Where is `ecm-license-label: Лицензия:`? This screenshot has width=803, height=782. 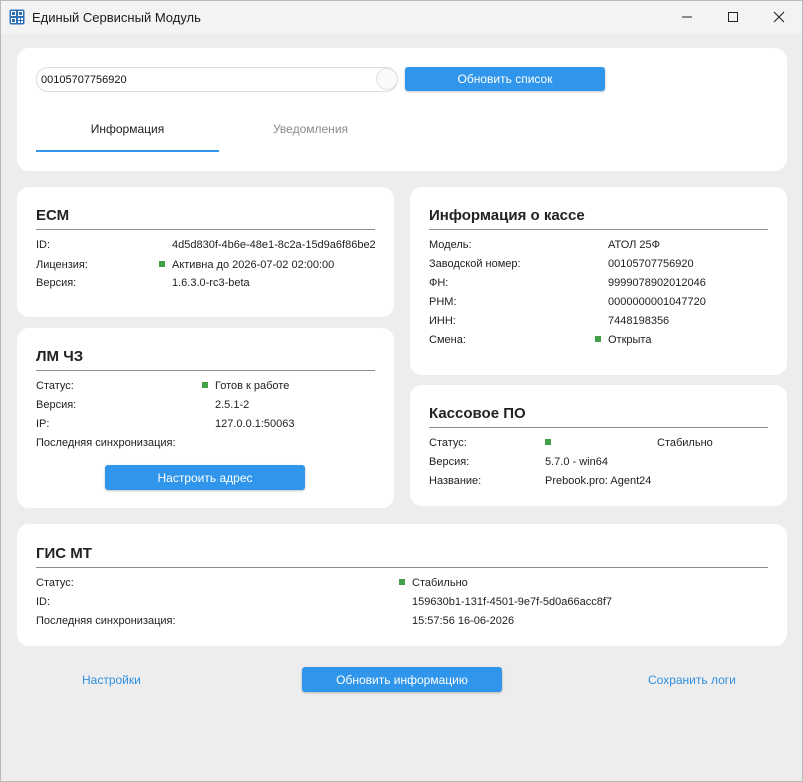
ecm-license-label: Лицензия: is located at coordinates (62, 265).